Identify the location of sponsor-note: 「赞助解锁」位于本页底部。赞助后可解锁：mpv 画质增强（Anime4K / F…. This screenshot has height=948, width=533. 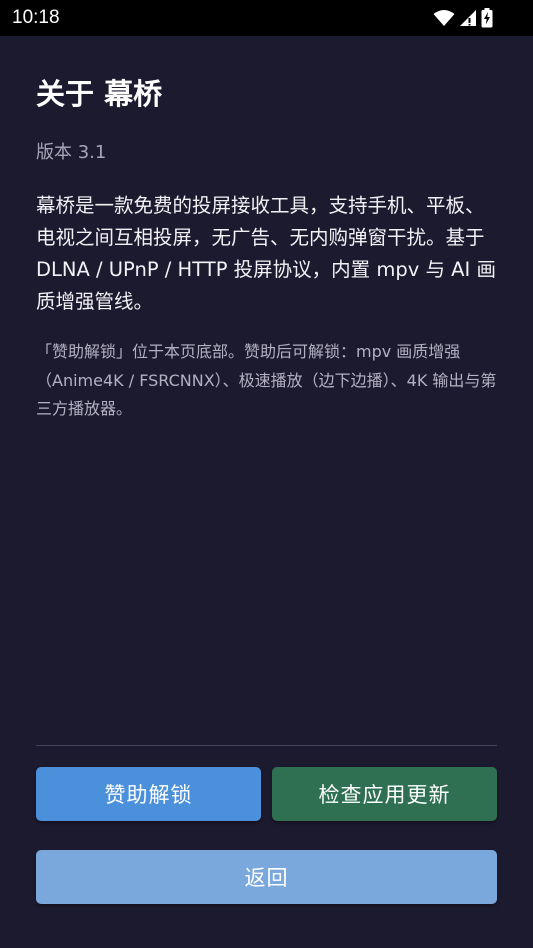
(266, 380).